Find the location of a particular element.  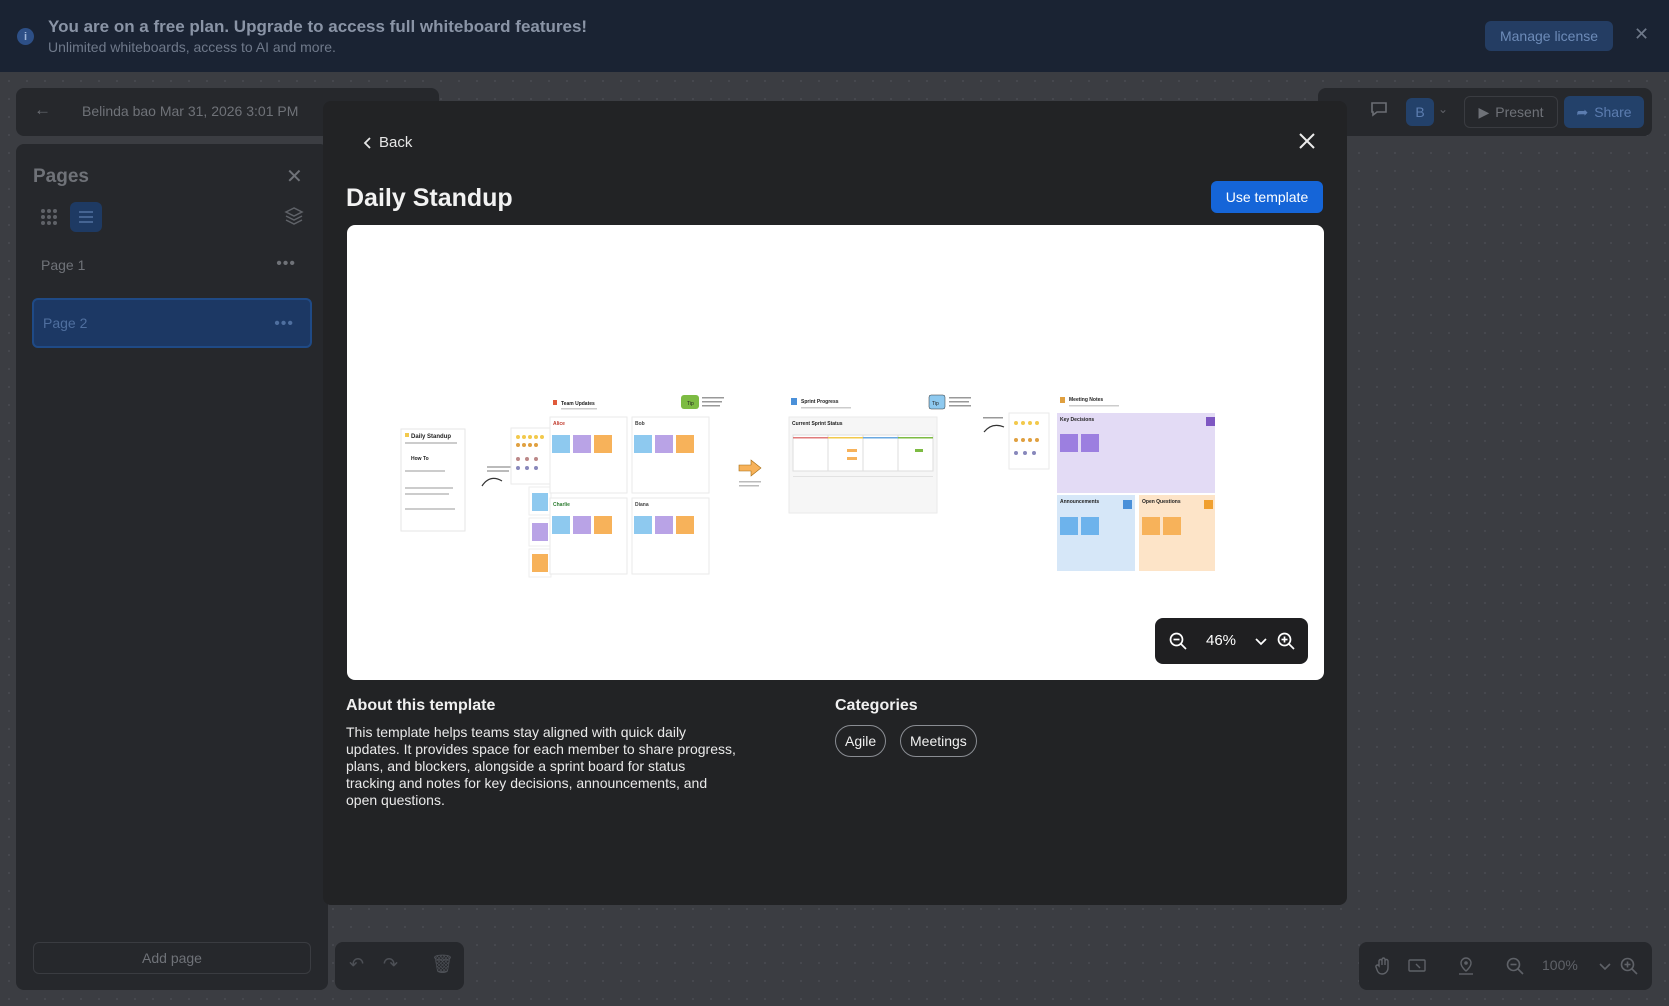

member-card-bob: Bob is located at coordinates (670, 455).